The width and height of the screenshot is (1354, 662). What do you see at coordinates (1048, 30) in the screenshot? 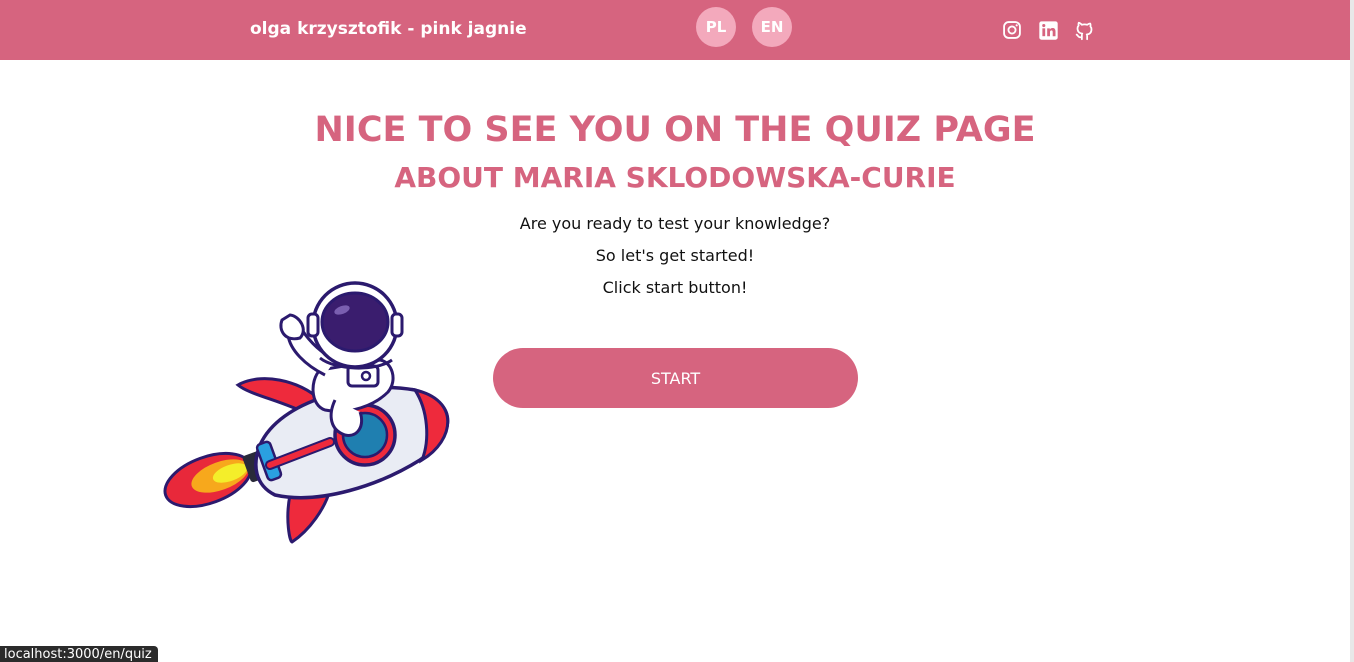
I see `linkedin-icon` at bounding box center [1048, 30].